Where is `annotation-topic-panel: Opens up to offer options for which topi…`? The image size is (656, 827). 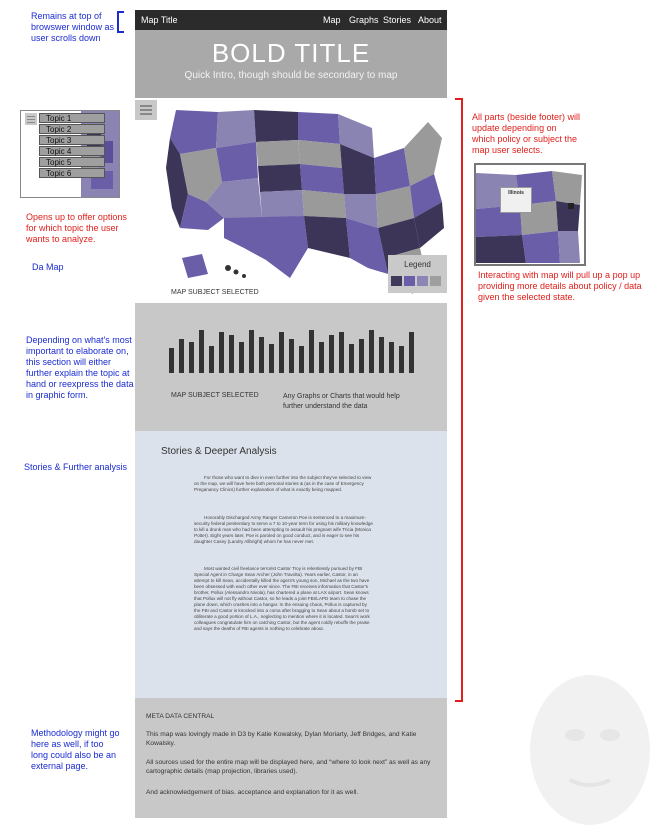 annotation-topic-panel: Opens up to offer options for which topi… is located at coordinates (76, 228).